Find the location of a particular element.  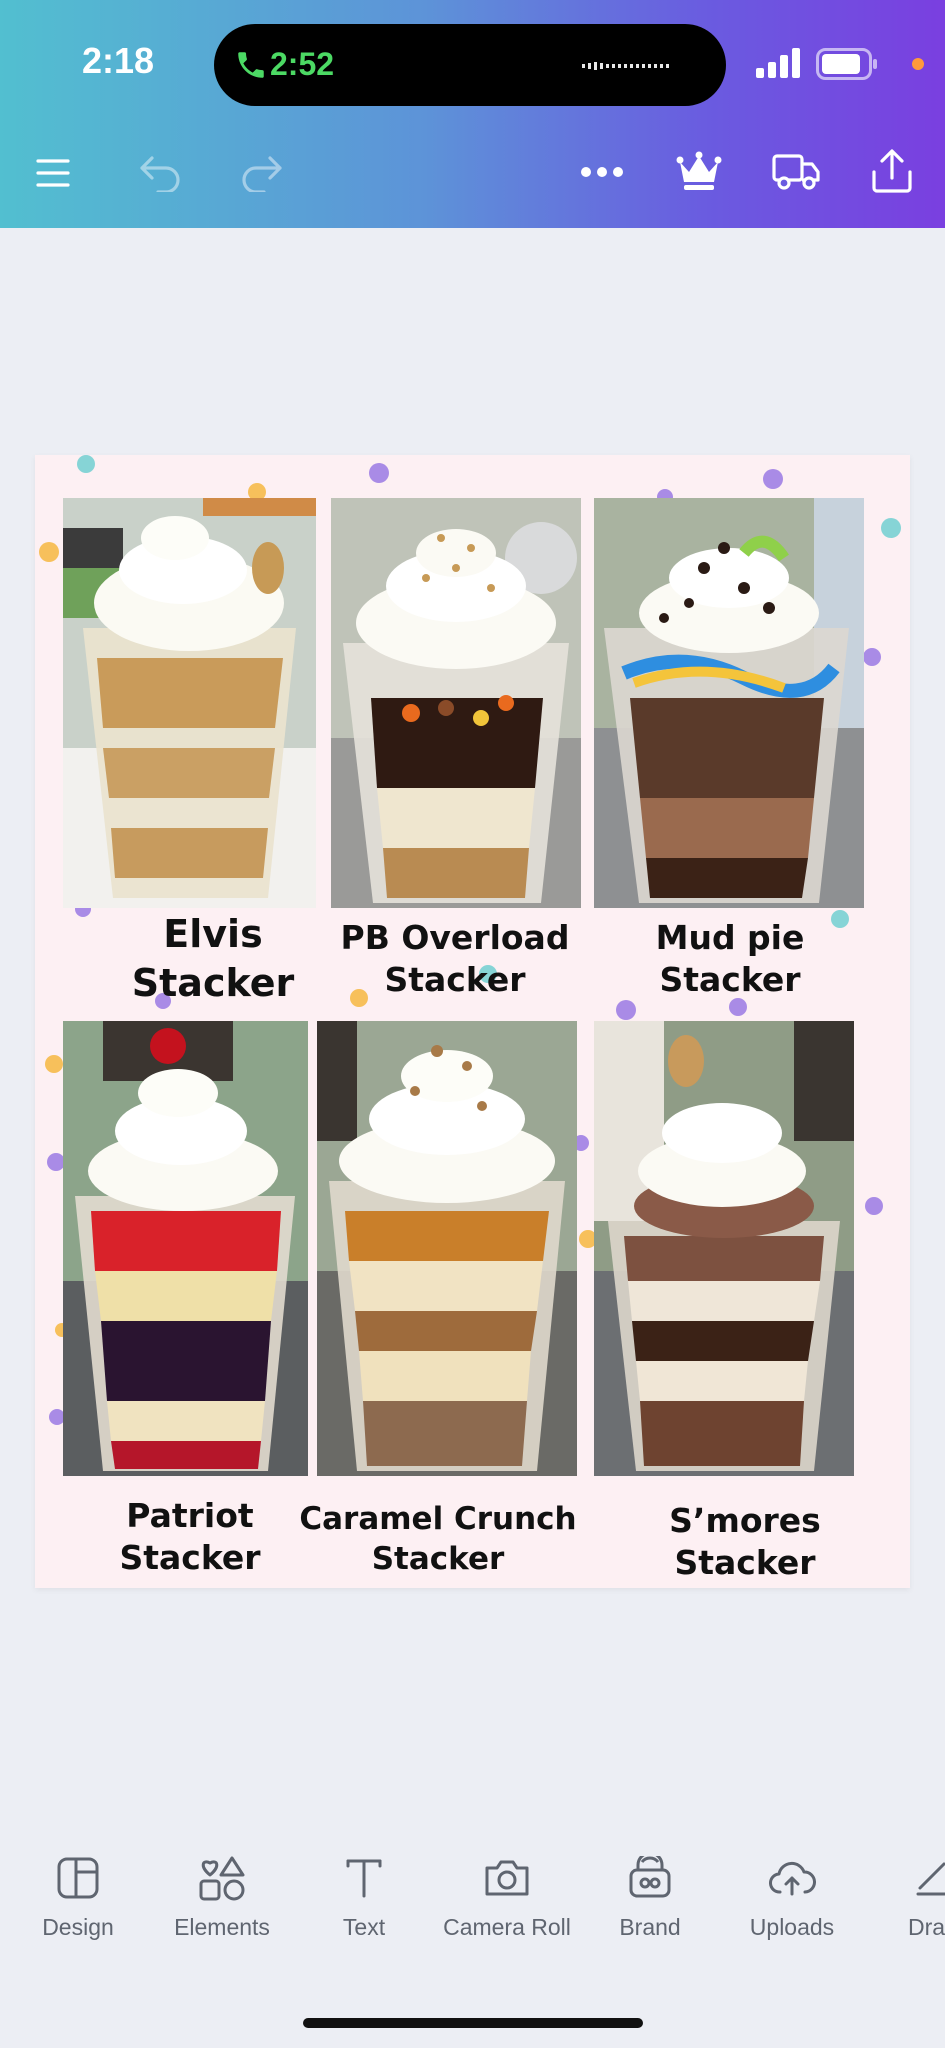

caption-smores: S’mores Stacker is located at coordinates (745, 1542).